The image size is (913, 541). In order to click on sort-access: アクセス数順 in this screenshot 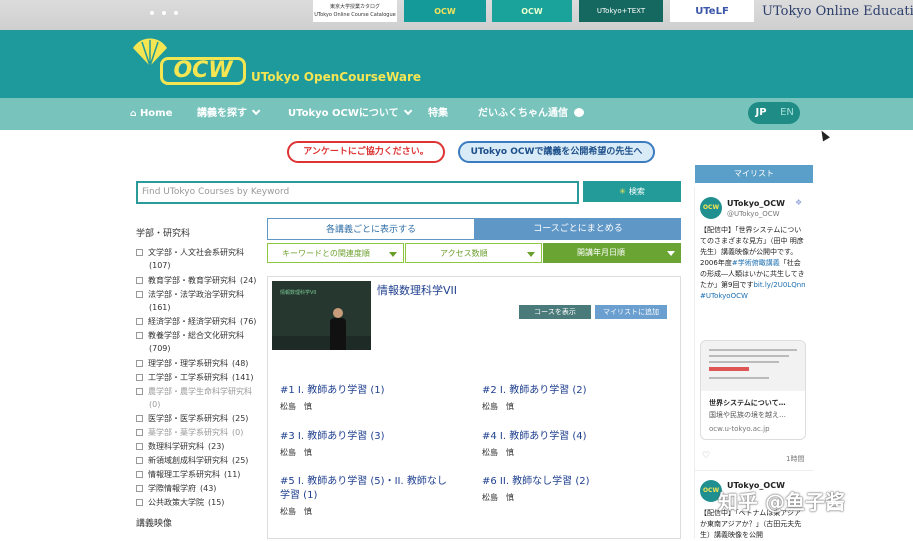, I will do `click(473, 253)`.